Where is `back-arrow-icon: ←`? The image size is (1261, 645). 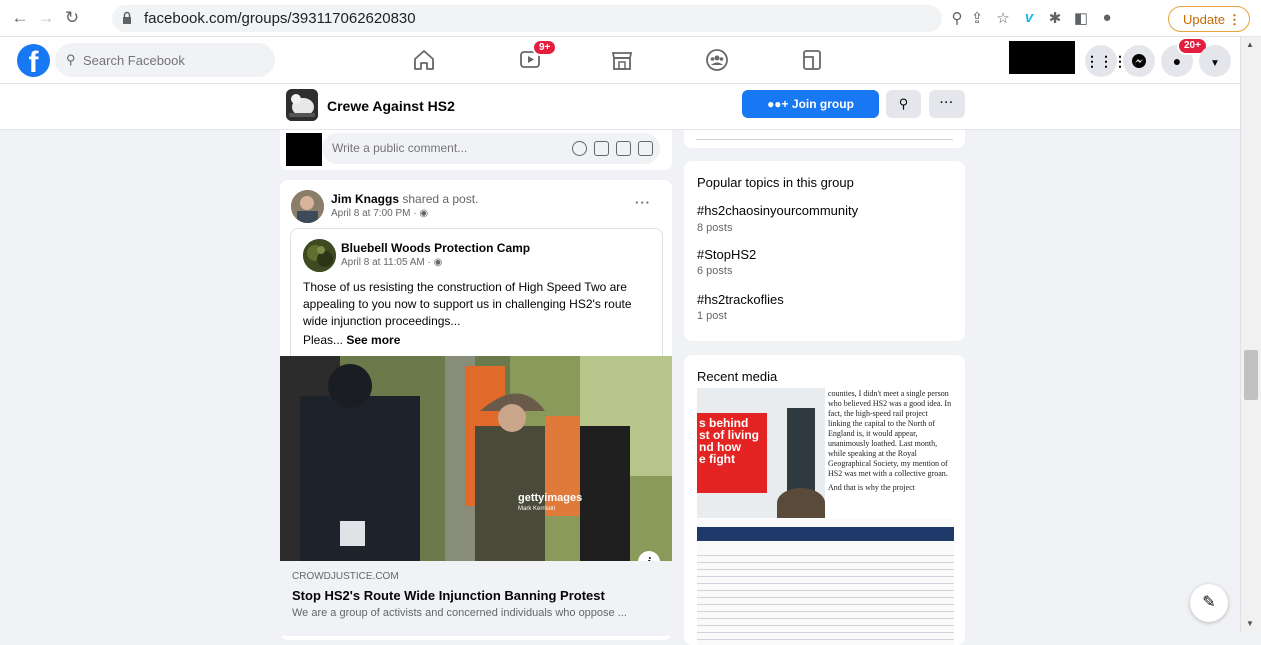
back-arrow-icon: ← is located at coordinates (20, 18).